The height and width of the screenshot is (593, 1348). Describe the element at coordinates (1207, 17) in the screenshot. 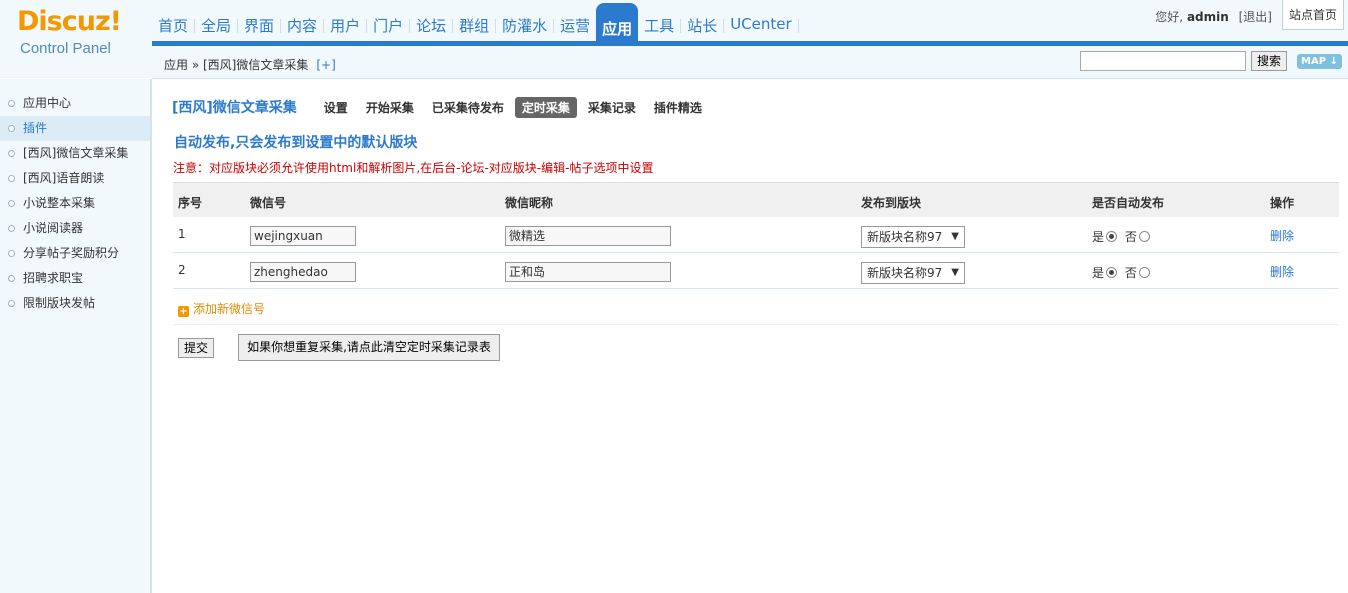

I see `username: admin` at that location.